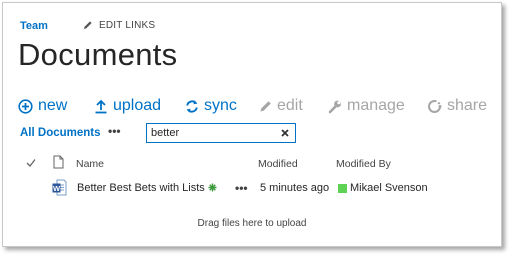  I want to click on new-item-icon, so click(212, 187).